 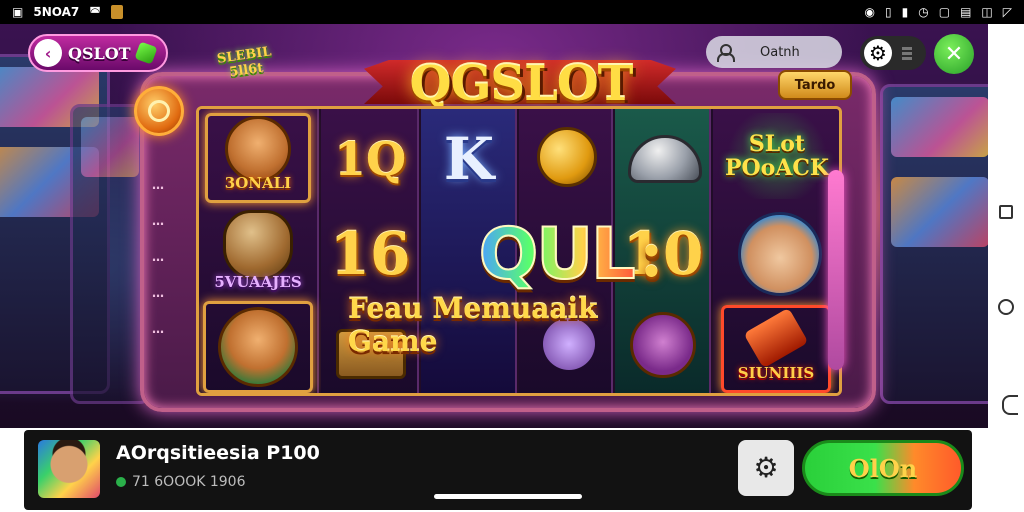 I want to click on arcade-cabinet-right, so click(x=934, y=244).